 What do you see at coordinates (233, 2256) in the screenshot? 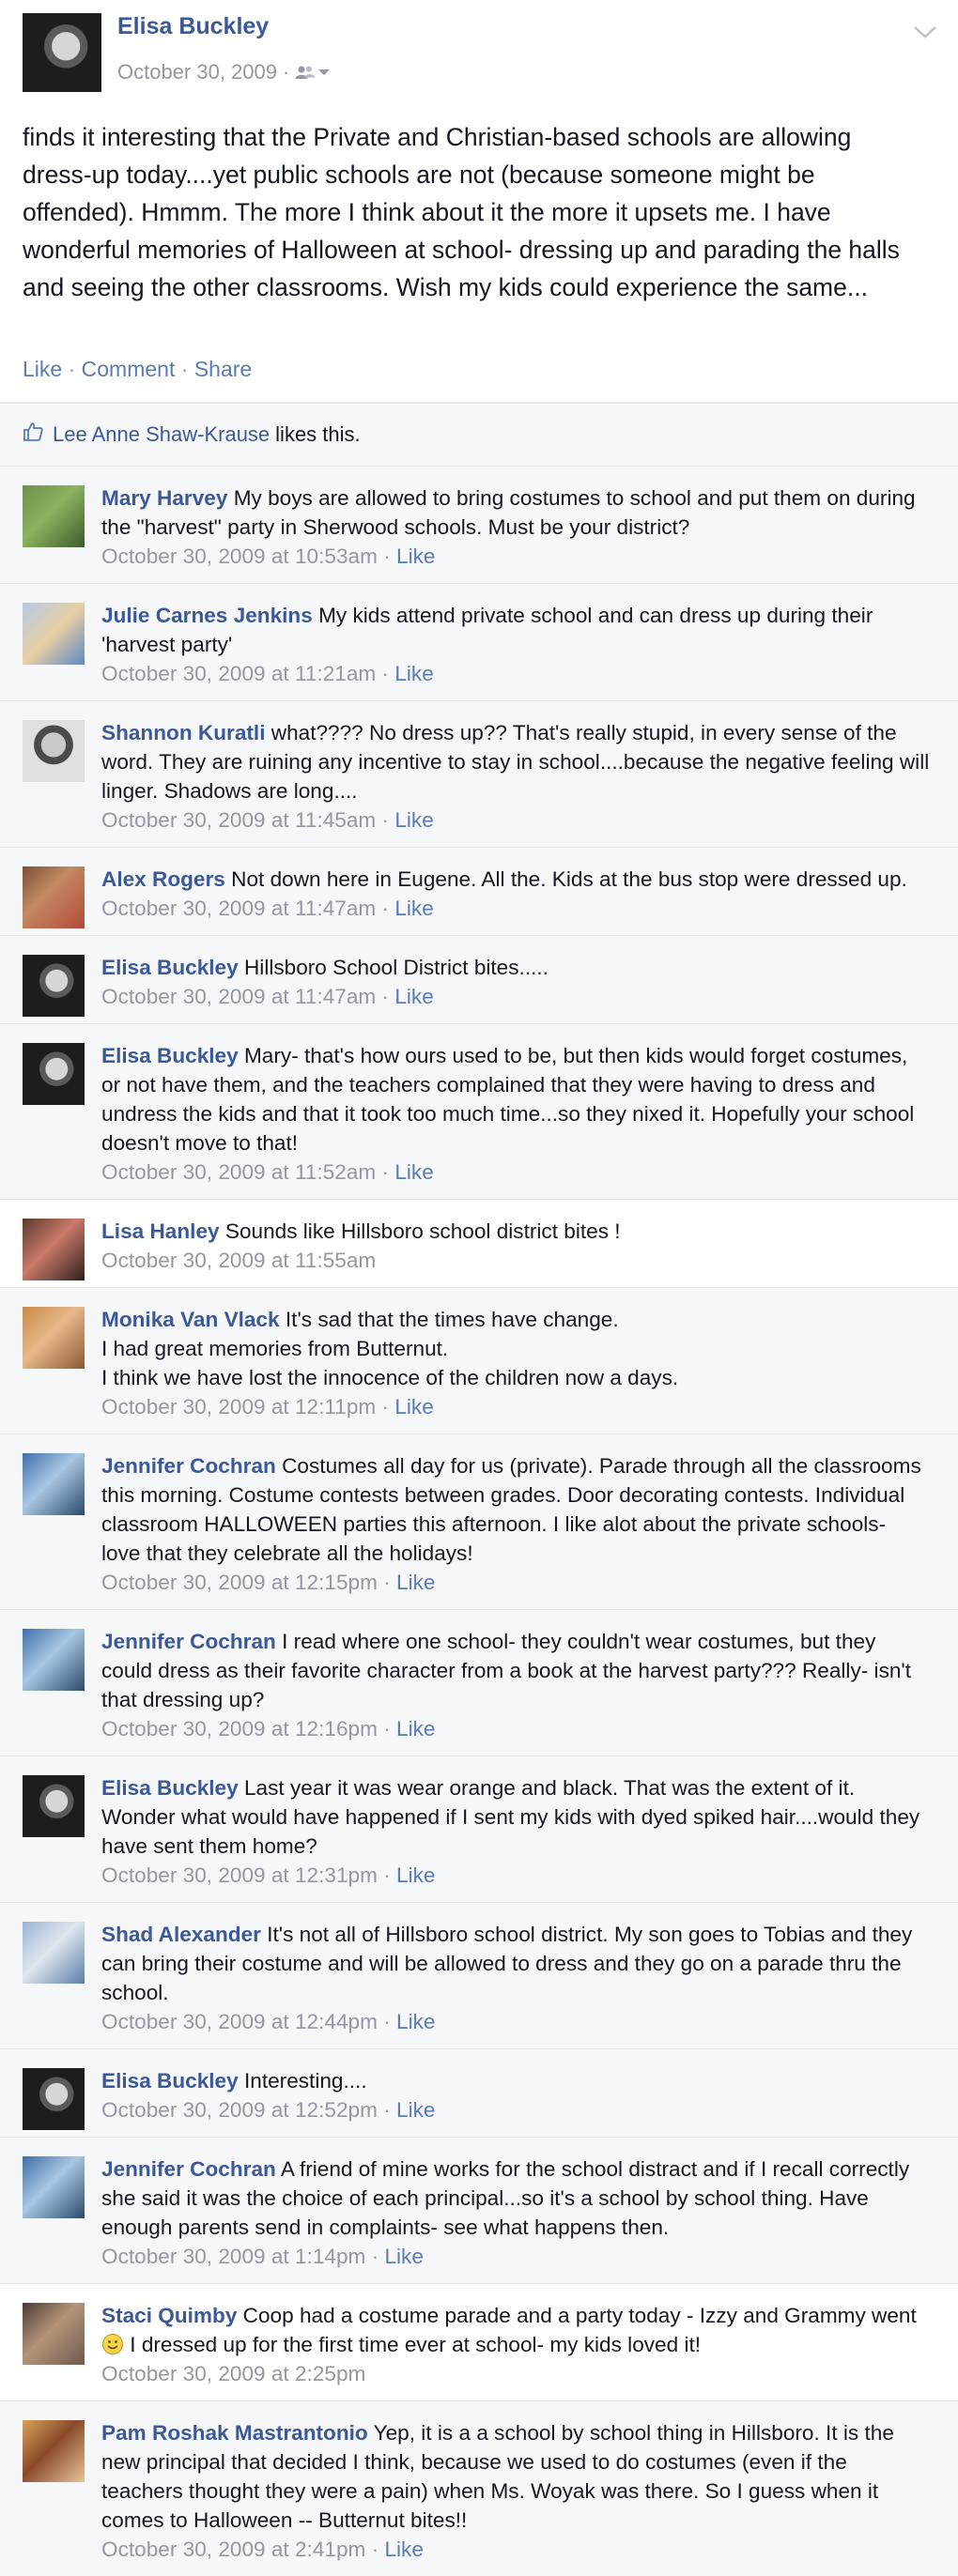
I see `comment-timestamp: October 30, 2009 at 1:14pm` at bounding box center [233, 2256].